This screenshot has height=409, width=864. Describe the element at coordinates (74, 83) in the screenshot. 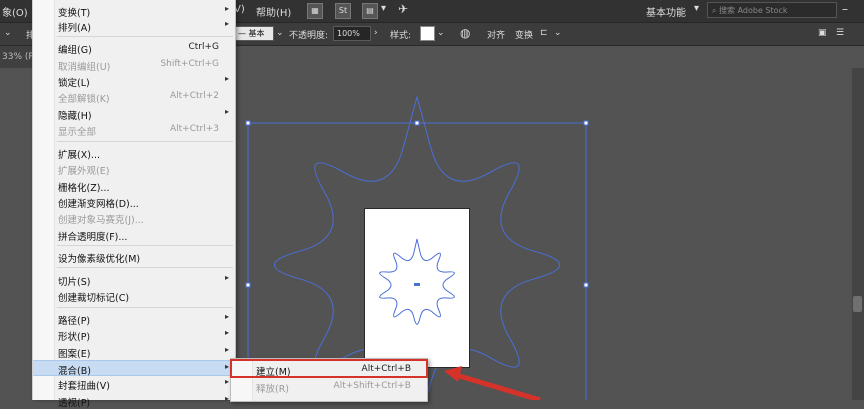

I see `menu-item-label: 锁定(L)` at that location.